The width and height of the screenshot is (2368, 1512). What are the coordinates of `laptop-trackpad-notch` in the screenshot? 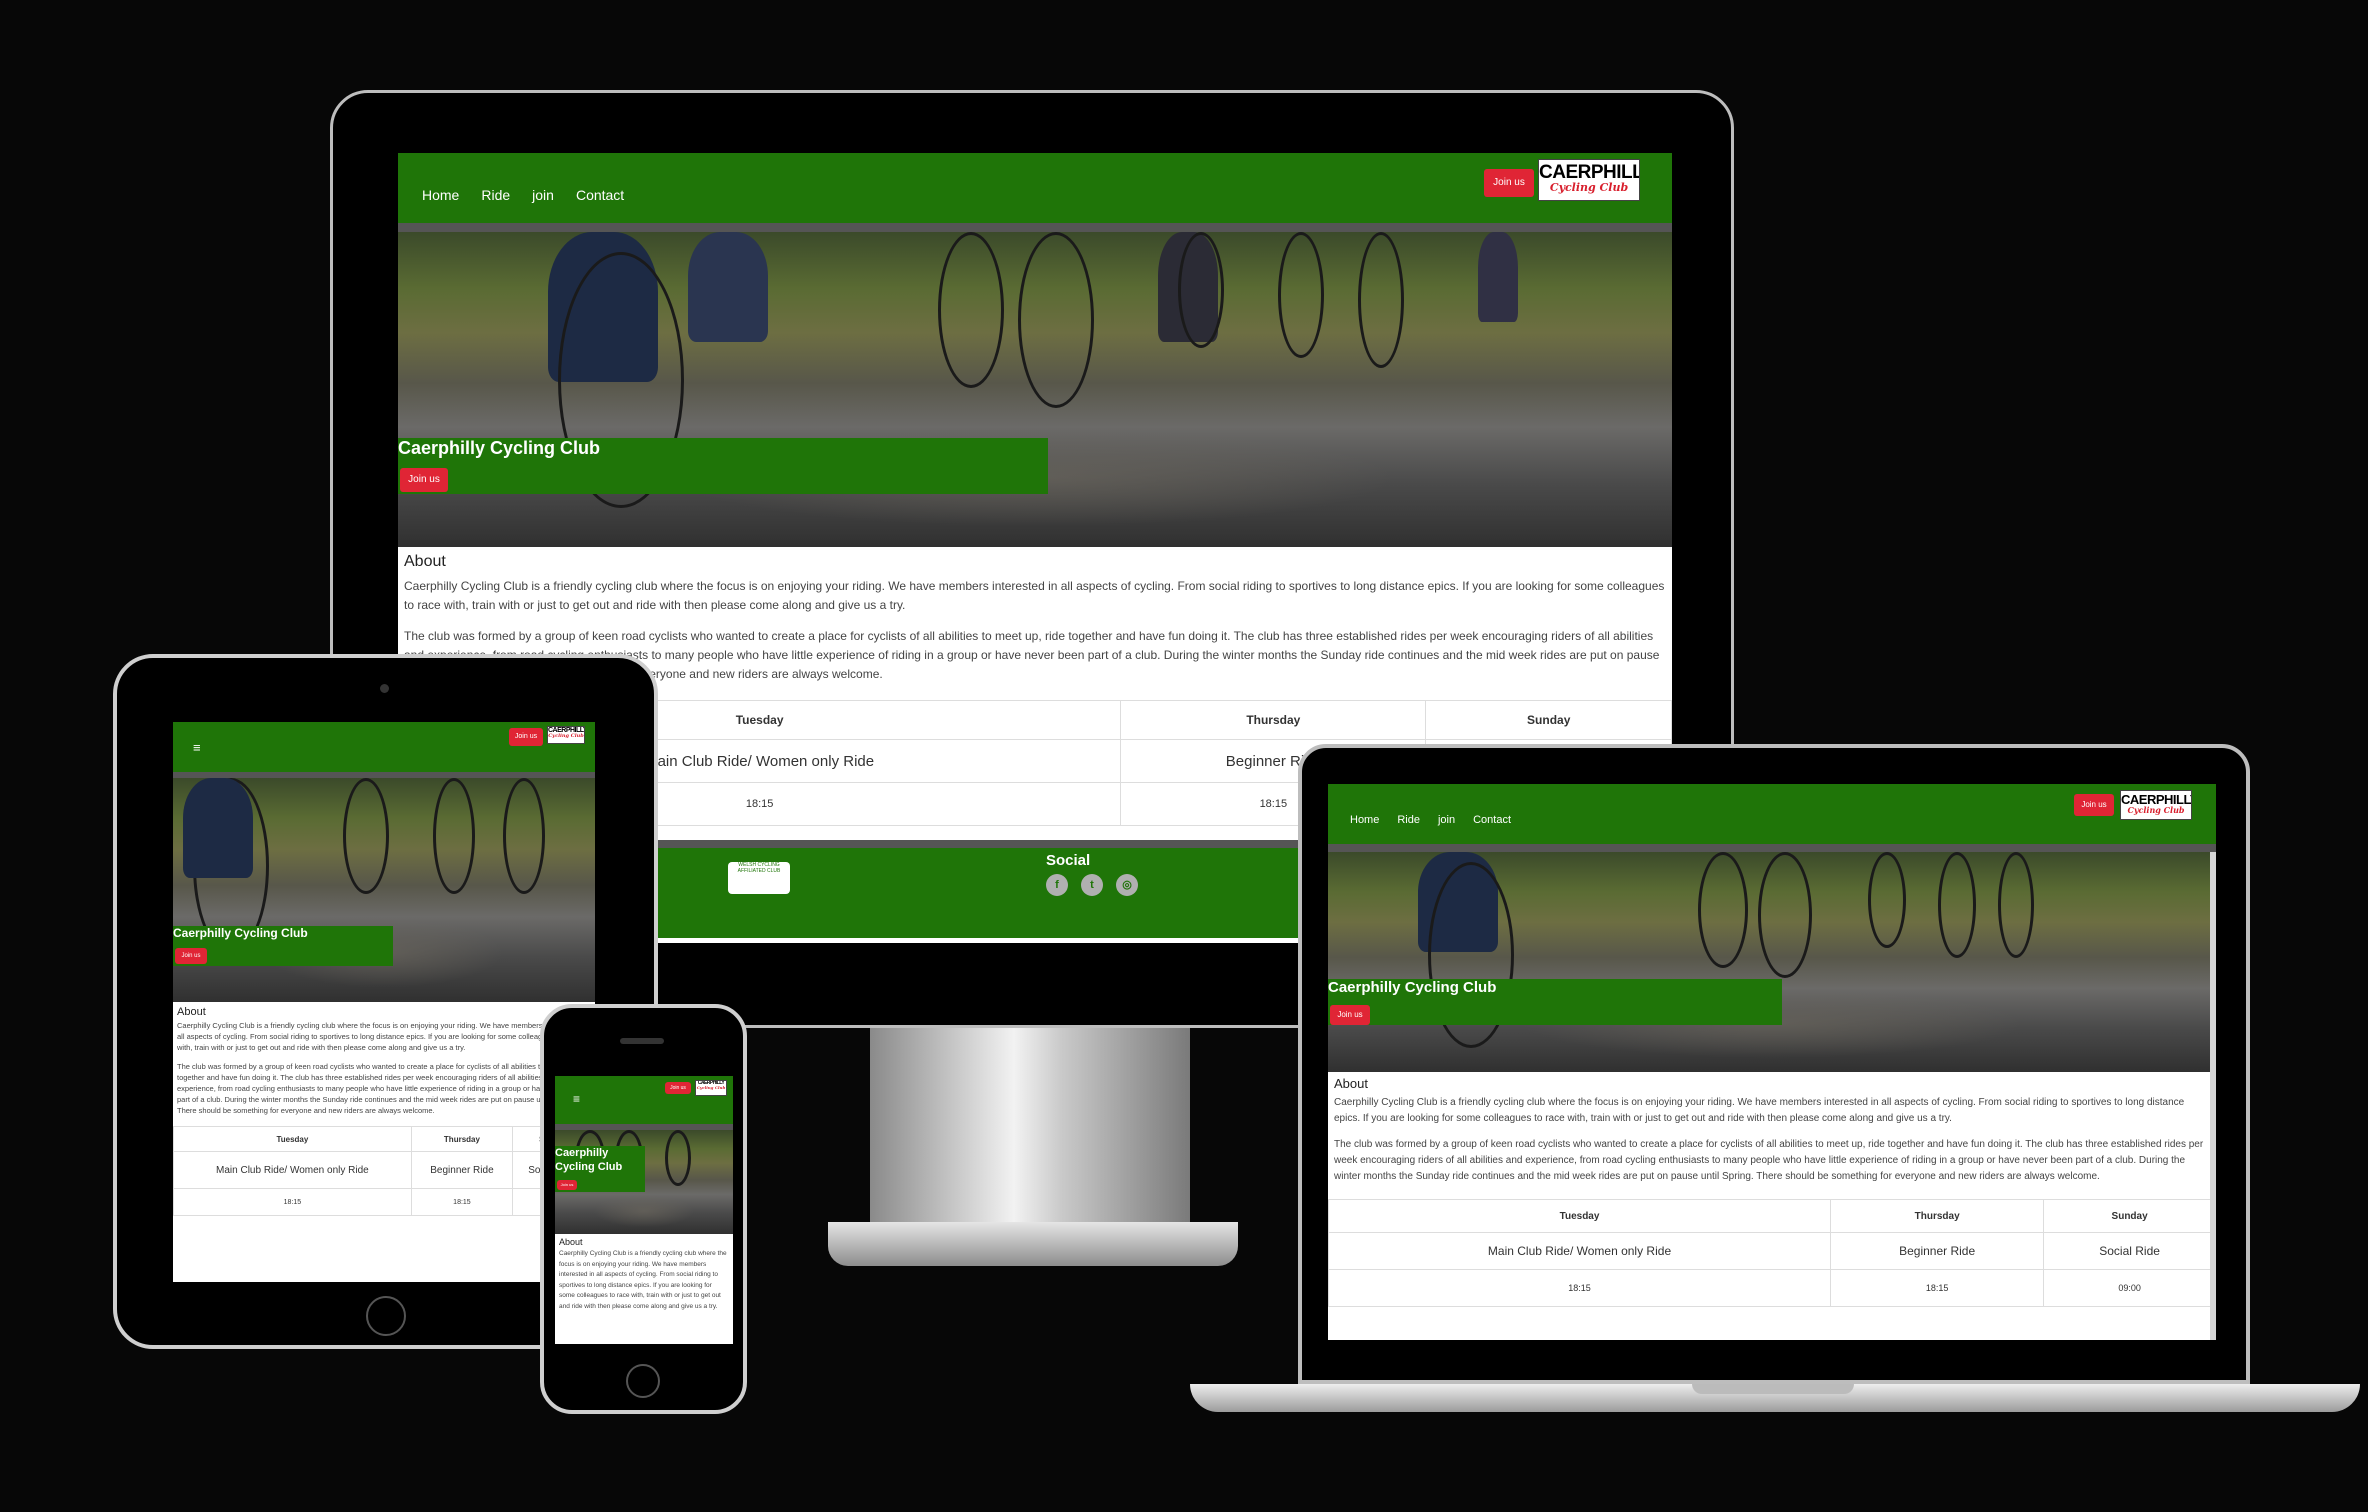 It's located at (1773, 1389).